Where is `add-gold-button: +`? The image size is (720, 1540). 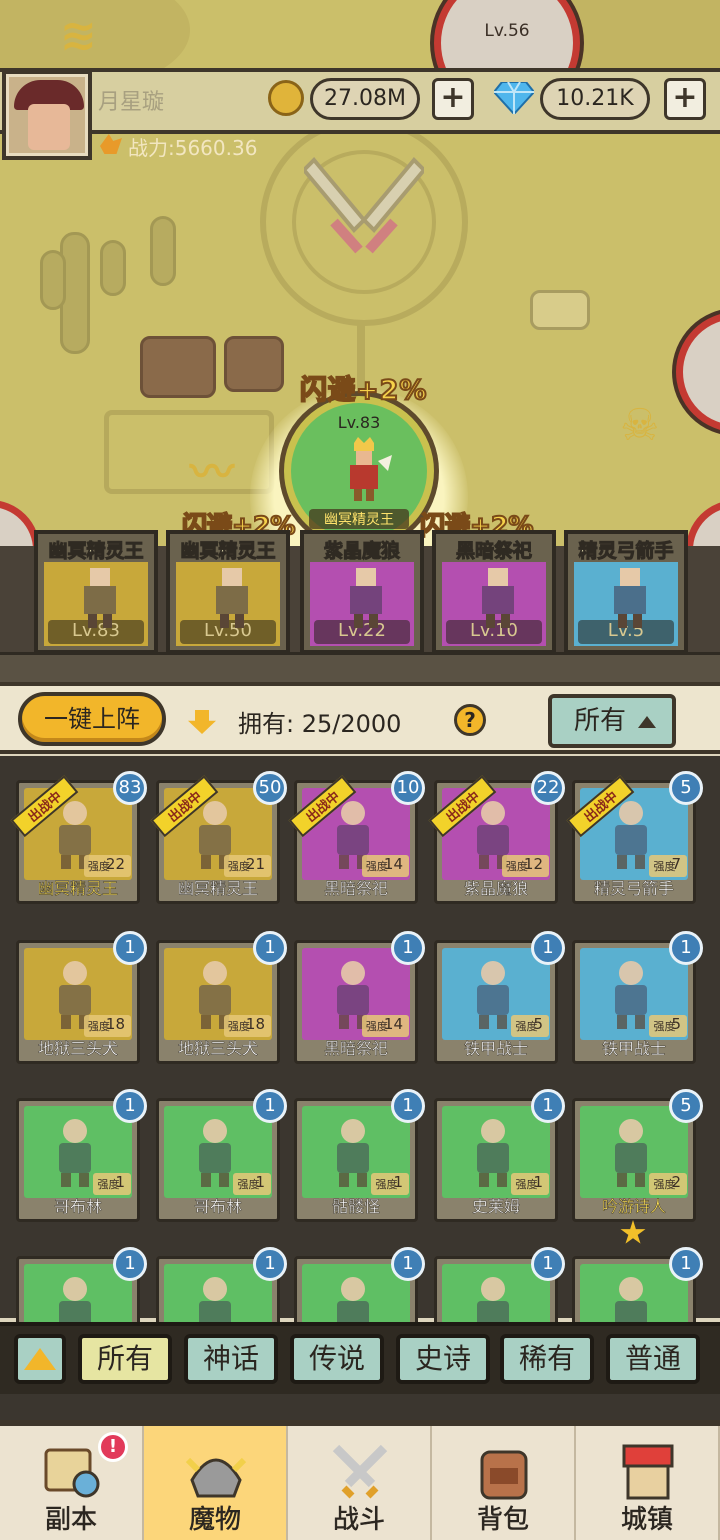
add-gold-button: + is located at coordinates (453, 99).